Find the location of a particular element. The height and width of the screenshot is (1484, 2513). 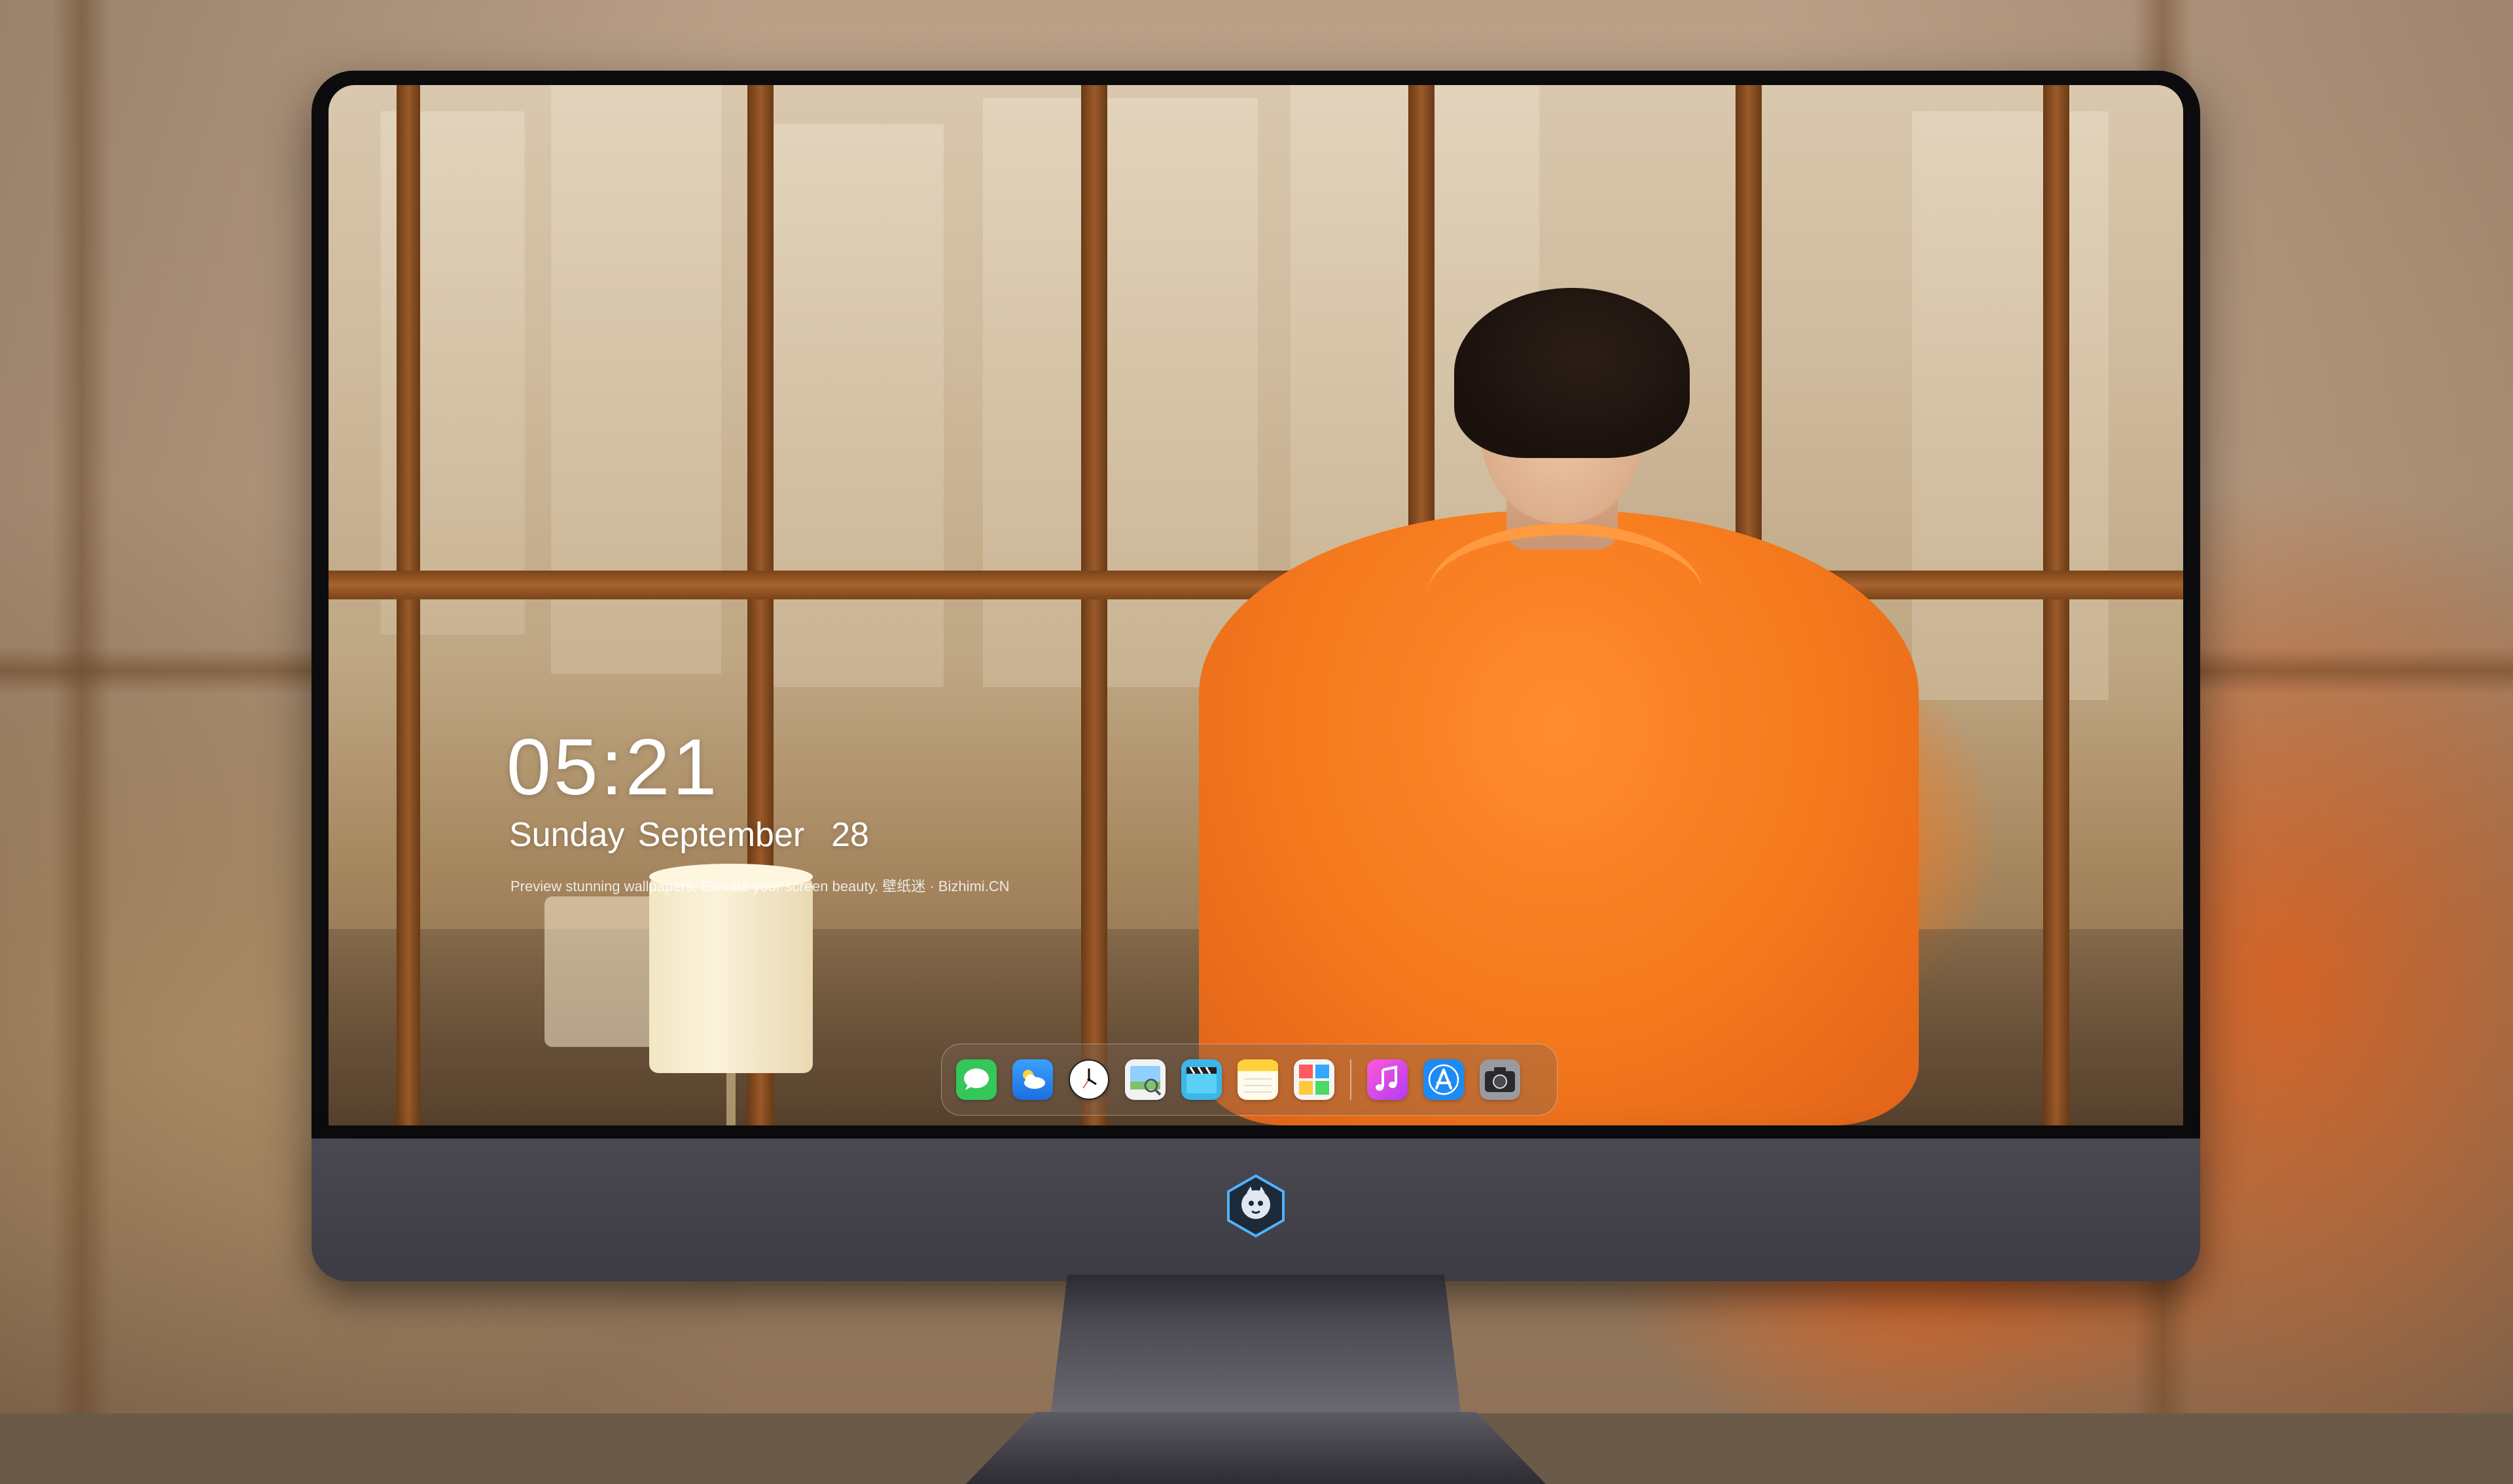

camera-icon is located at coordinates (1500, 1079).